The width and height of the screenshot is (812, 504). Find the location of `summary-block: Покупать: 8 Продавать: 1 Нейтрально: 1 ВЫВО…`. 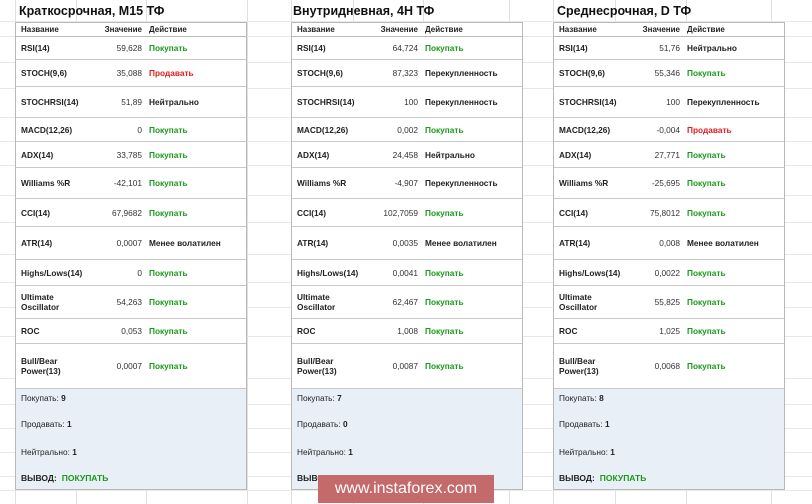

summary-block: Покупать: 8 Продавать: 1 Нейтрально: 1 ВЫВО… is located at coordinates (669, 439).